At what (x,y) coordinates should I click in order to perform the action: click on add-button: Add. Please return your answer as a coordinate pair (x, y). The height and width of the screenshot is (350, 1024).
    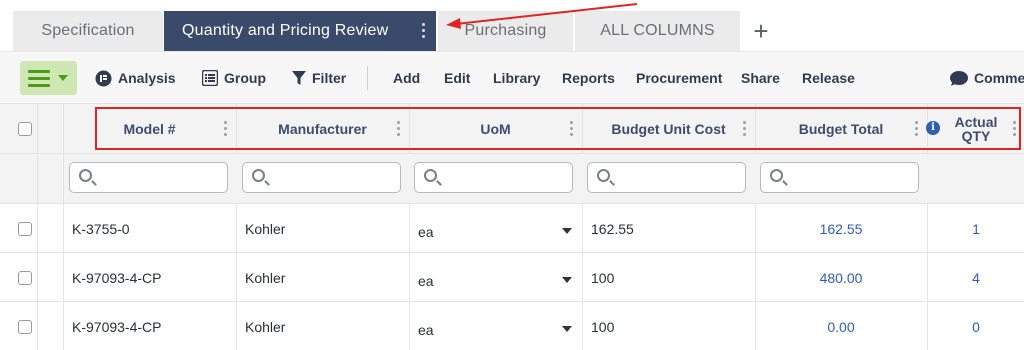
    Looking at the image, I should click on (406, 78).